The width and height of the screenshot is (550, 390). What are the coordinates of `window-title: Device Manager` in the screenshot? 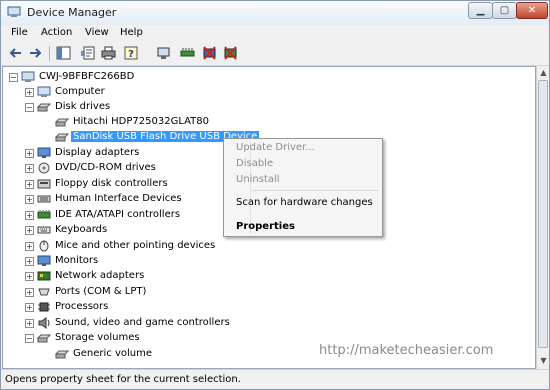 It's located at (72, 12).